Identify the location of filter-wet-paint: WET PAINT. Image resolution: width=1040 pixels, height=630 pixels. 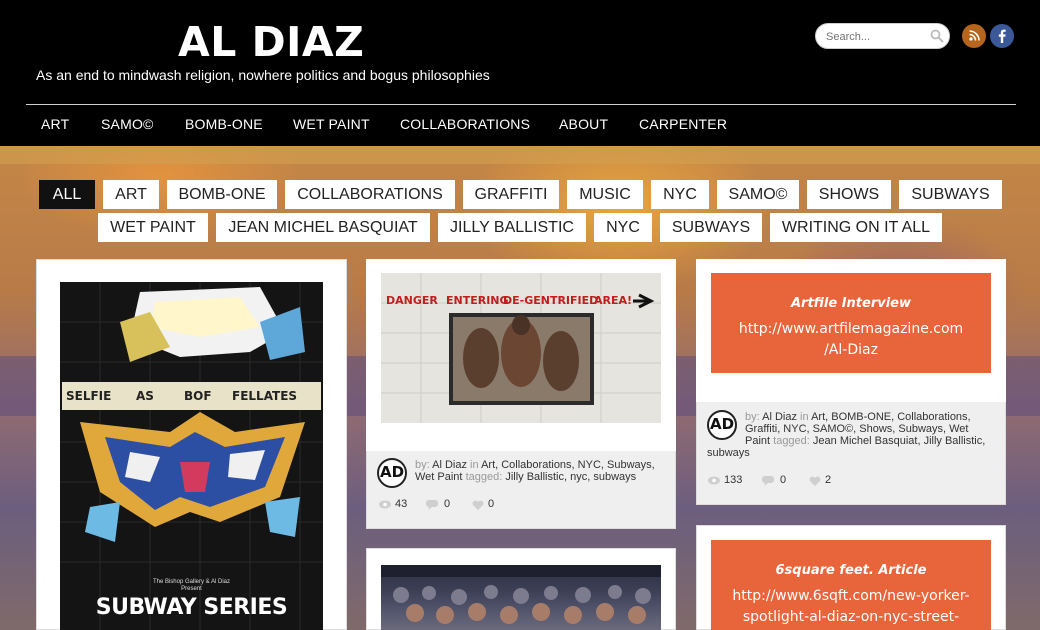
(153, 227).